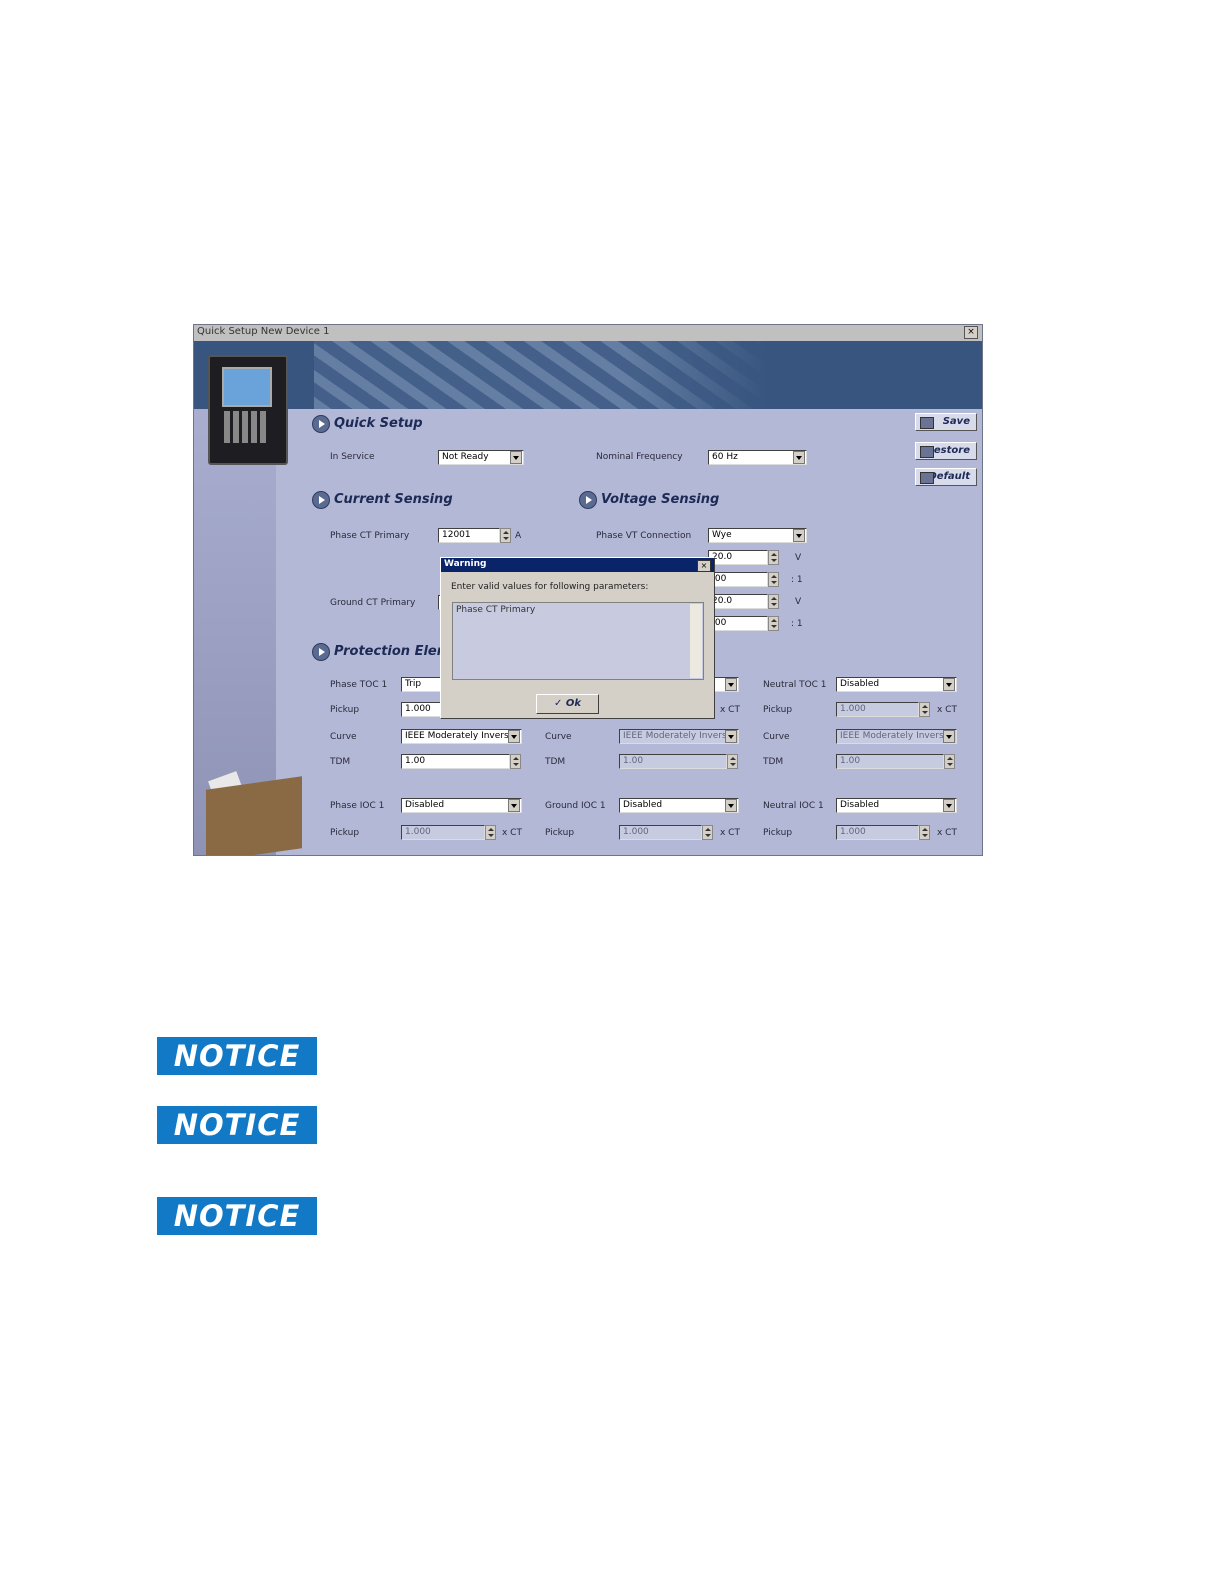 The height and width of the screenshot is (1584, 1224). What do you see at coordinates (245, 427) in the screenshot?
I see `device-keypad` at bounding box center [245, 427].